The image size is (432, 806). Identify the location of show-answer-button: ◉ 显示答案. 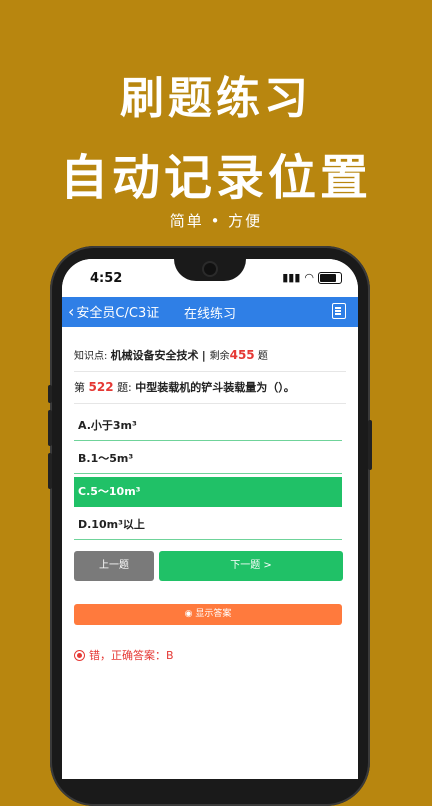
(208, 614).